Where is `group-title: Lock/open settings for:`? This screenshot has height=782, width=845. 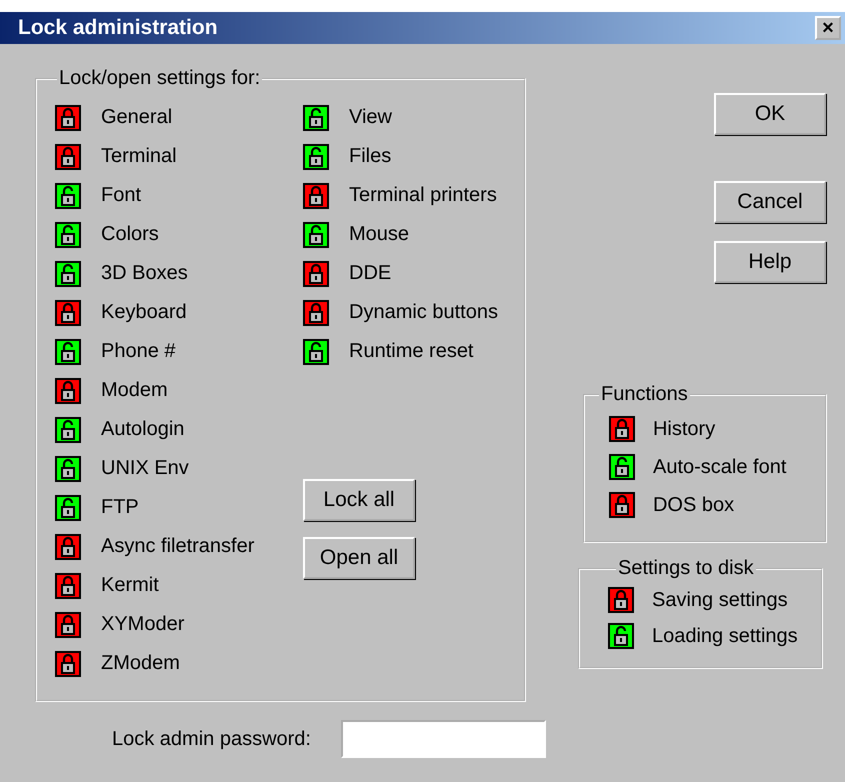 group-title: Lock/open settings for: is located at coordinates (160, 78).